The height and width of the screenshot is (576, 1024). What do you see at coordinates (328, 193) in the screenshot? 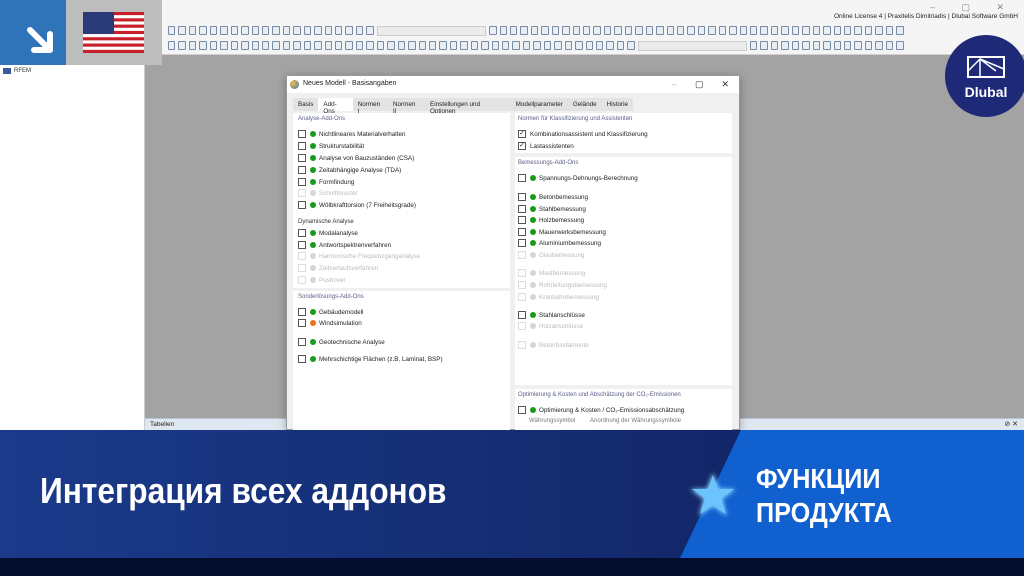
I see `addon-row: Schnittmuster` at bounding box center [328, 193].